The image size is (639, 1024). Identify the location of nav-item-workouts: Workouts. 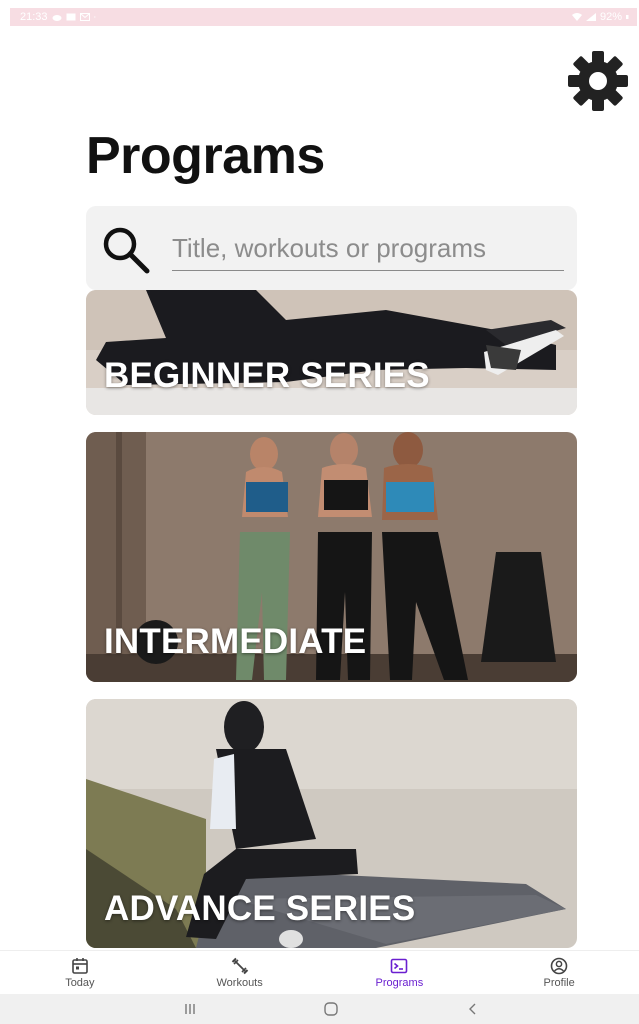
(240, 972).